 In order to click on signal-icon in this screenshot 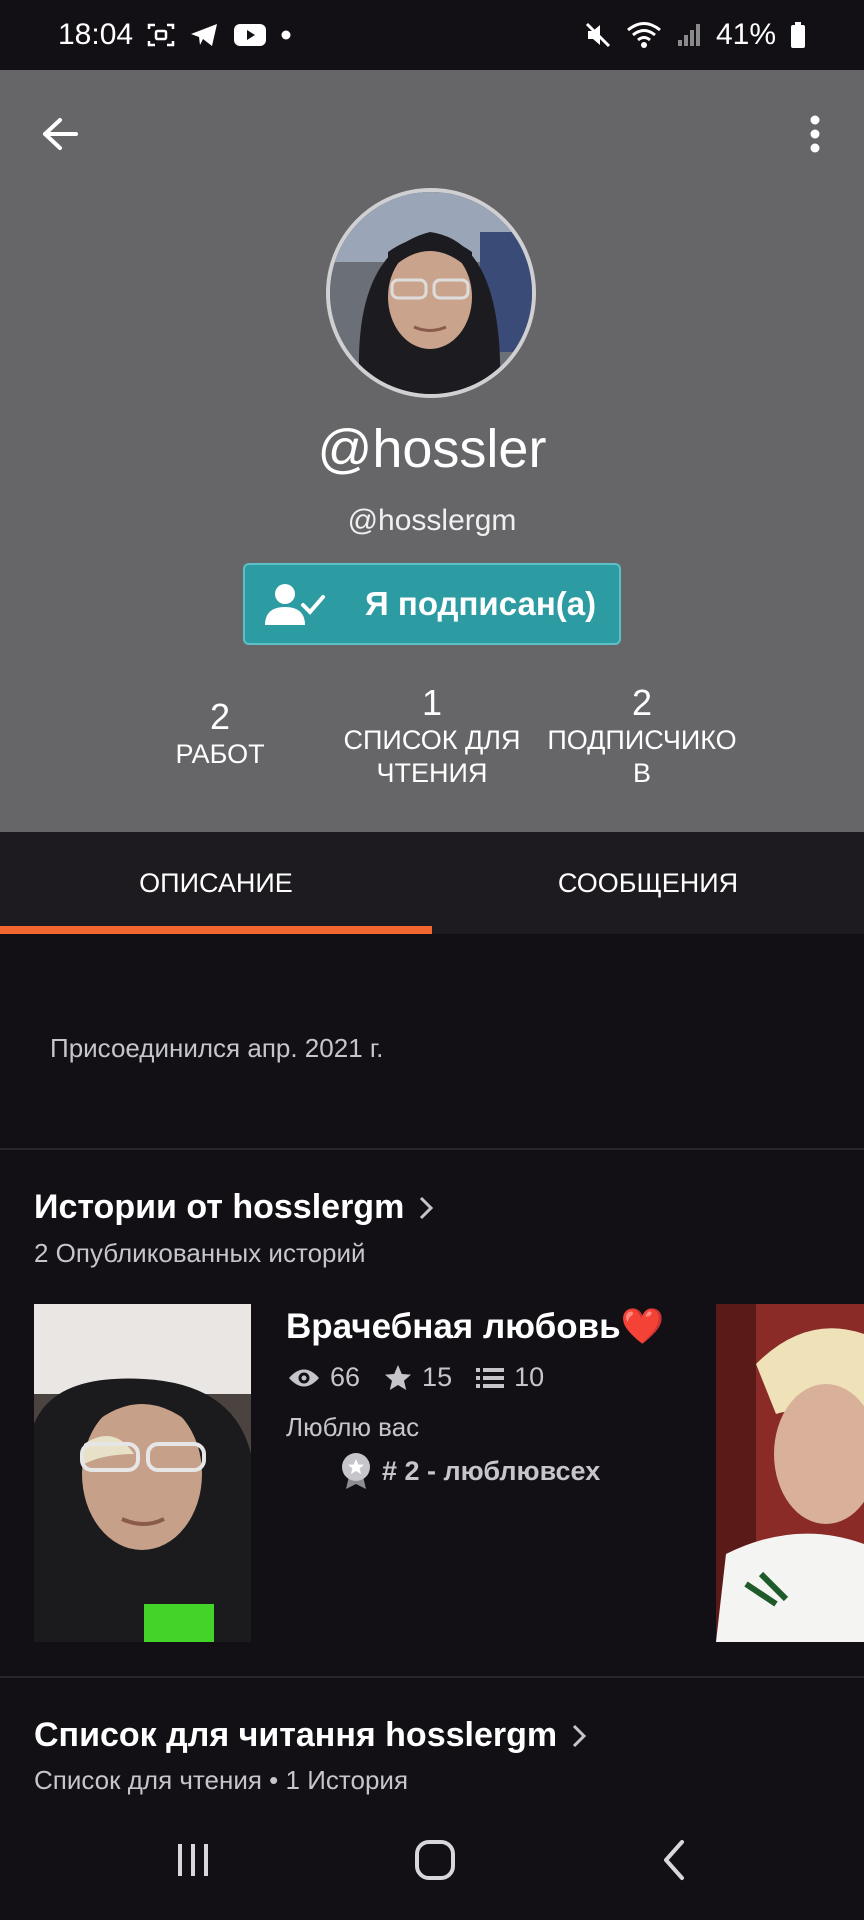, I will do `click(689, 35)`.